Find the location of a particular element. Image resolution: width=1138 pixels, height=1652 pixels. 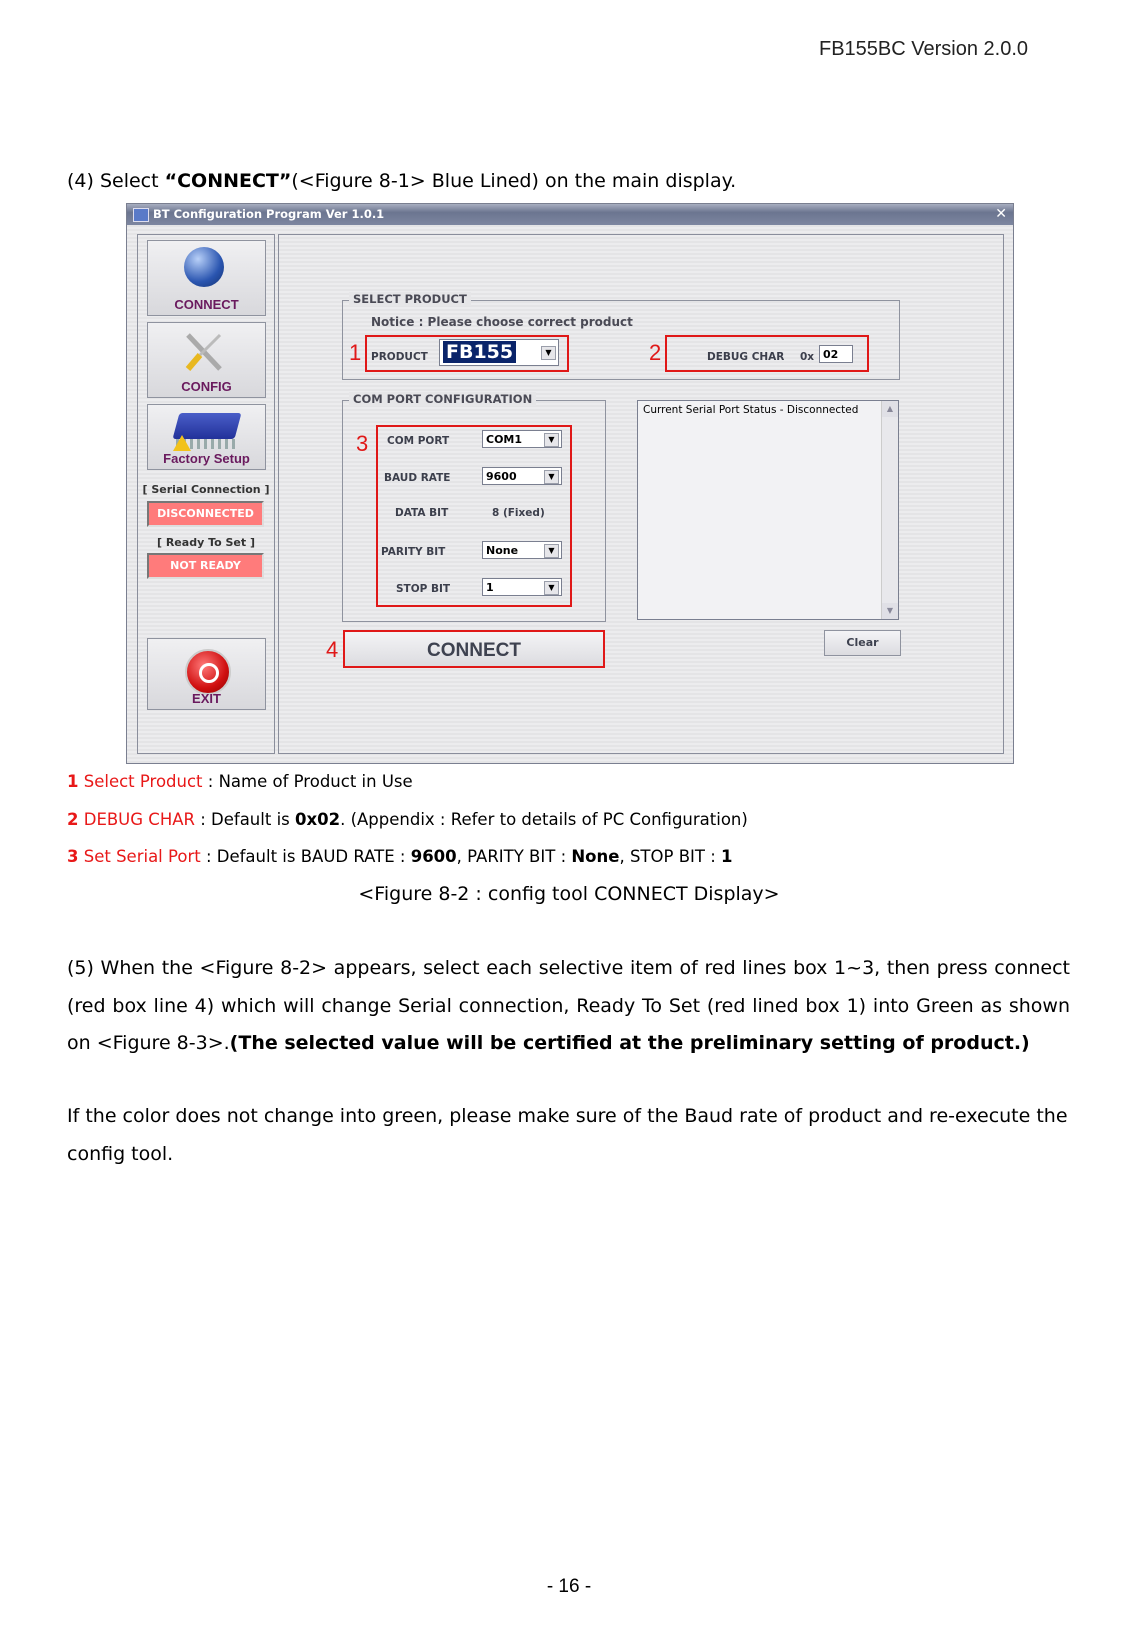

factory-setup-nav-button: Factory Setup is located at coordinates (206, 437).